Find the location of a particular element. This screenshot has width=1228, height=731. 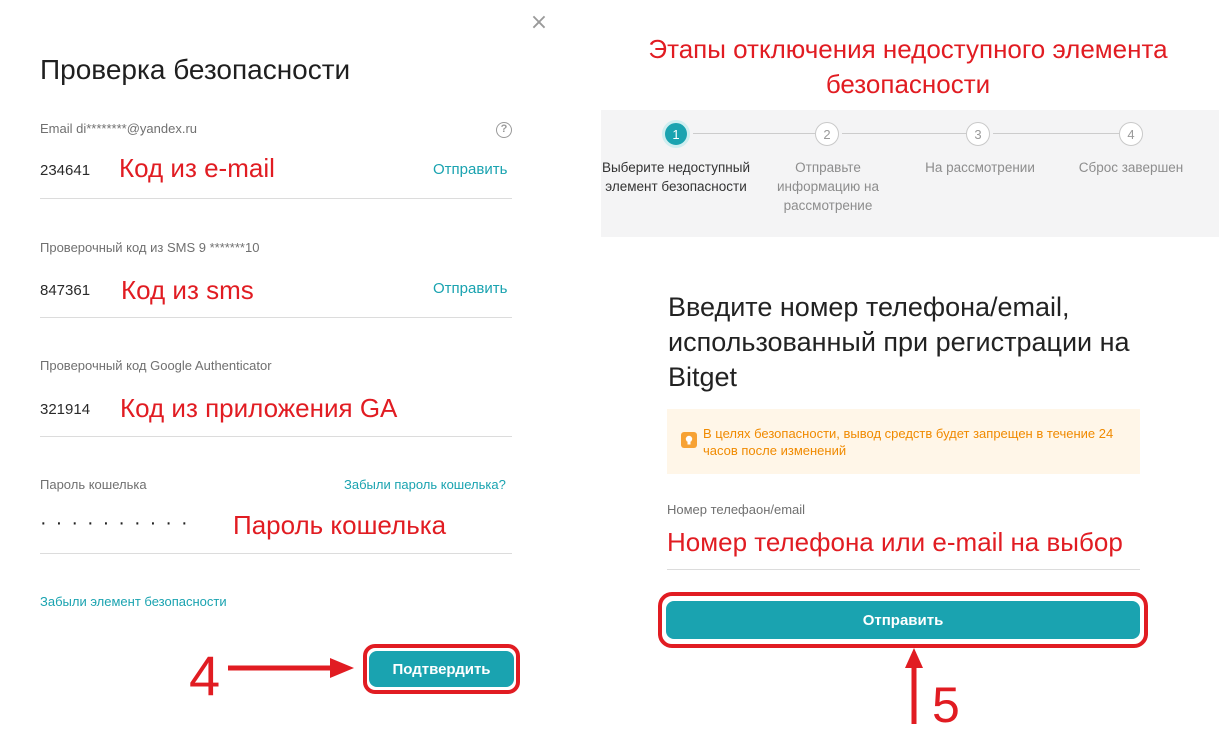

step-4-circle: 4 is located at coordinates (1131, 134).